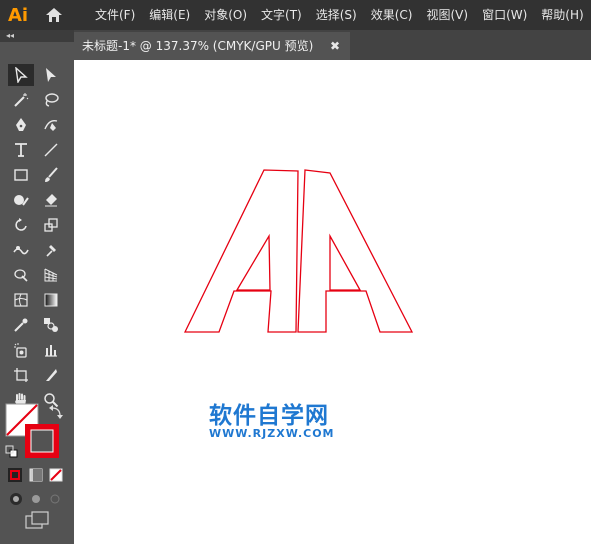  What do you see at coordinates (335, 46) in the screenshot?
I see `close-icon: ✖` at bounding box center [335, 46].